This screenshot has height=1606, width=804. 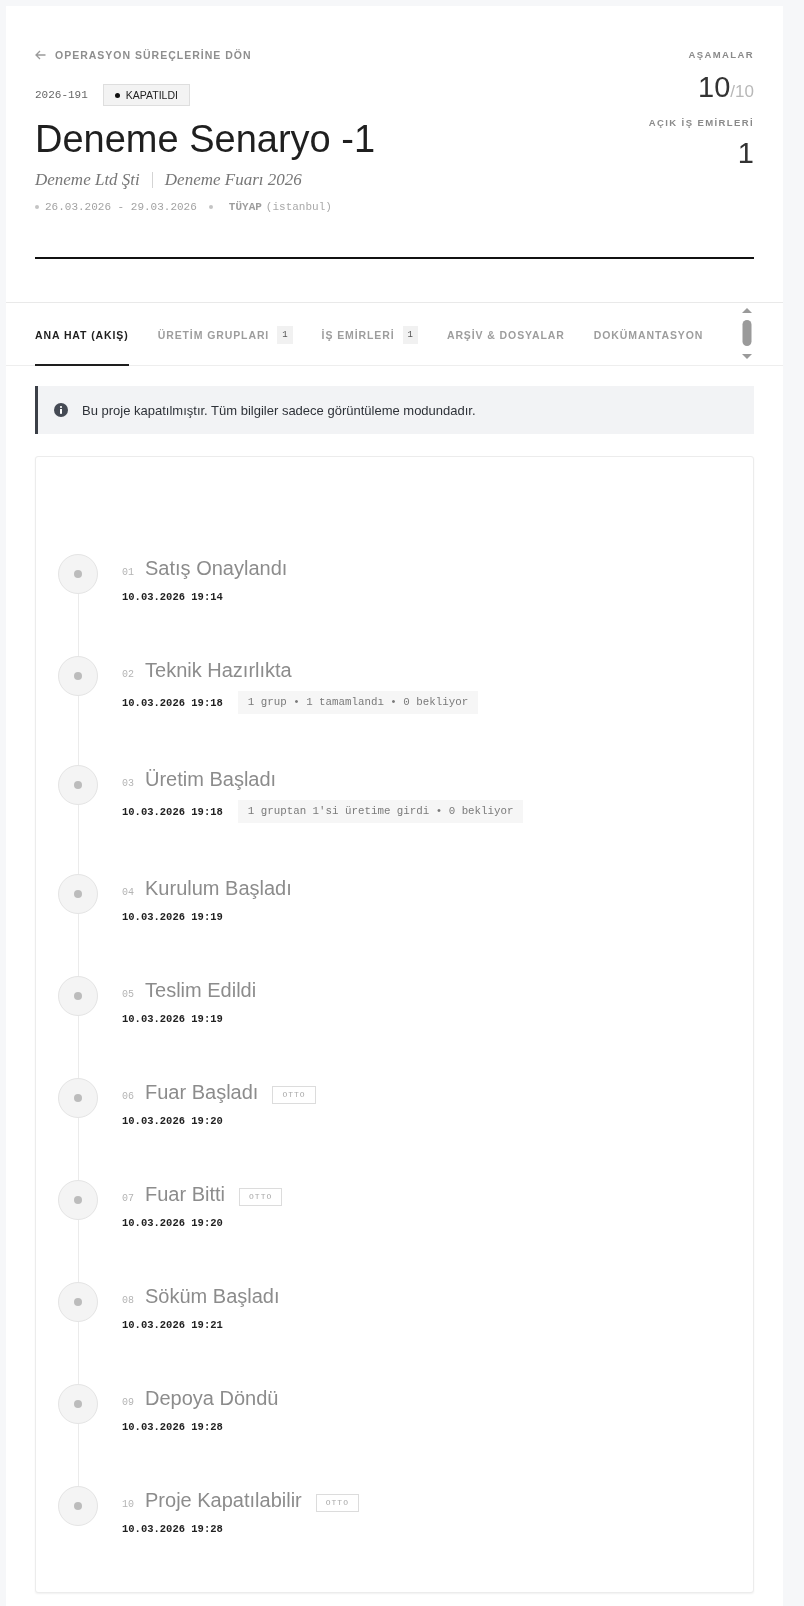 What do you see at coordinates (128, 1301) in the screenshot?
I see `step-number: 08` at bounding box center [128, 1301].